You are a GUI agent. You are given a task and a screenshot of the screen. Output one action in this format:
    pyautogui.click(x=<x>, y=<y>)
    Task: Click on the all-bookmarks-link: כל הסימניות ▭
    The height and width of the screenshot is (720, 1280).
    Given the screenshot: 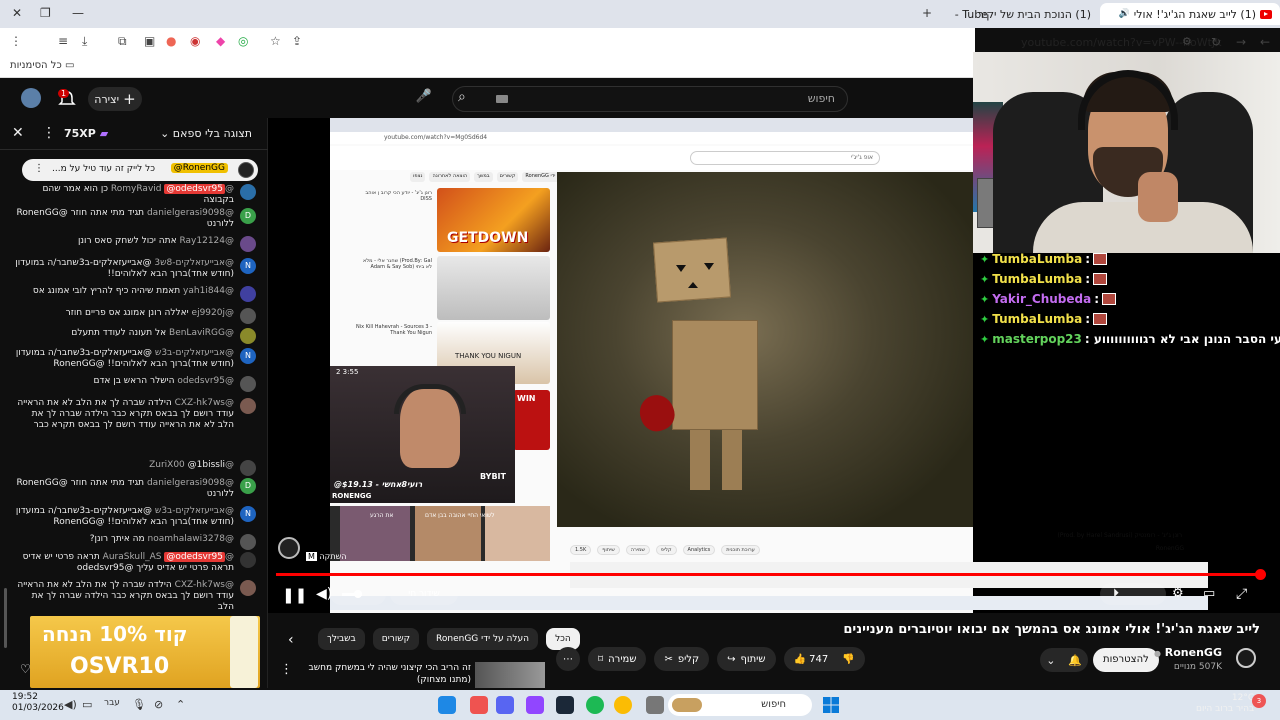 What is the action you would take?
    pyautogui.click(x=42, y=65)
    